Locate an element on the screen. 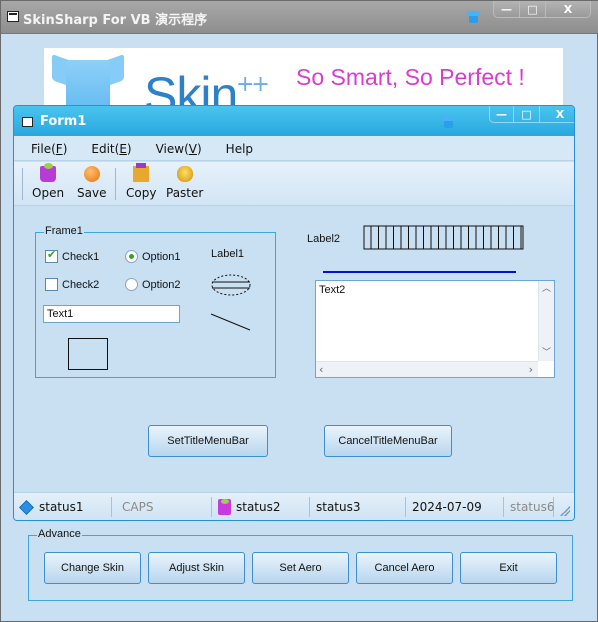 The image size is (598, 622). resize-grip is located at coordinates (565, 511).